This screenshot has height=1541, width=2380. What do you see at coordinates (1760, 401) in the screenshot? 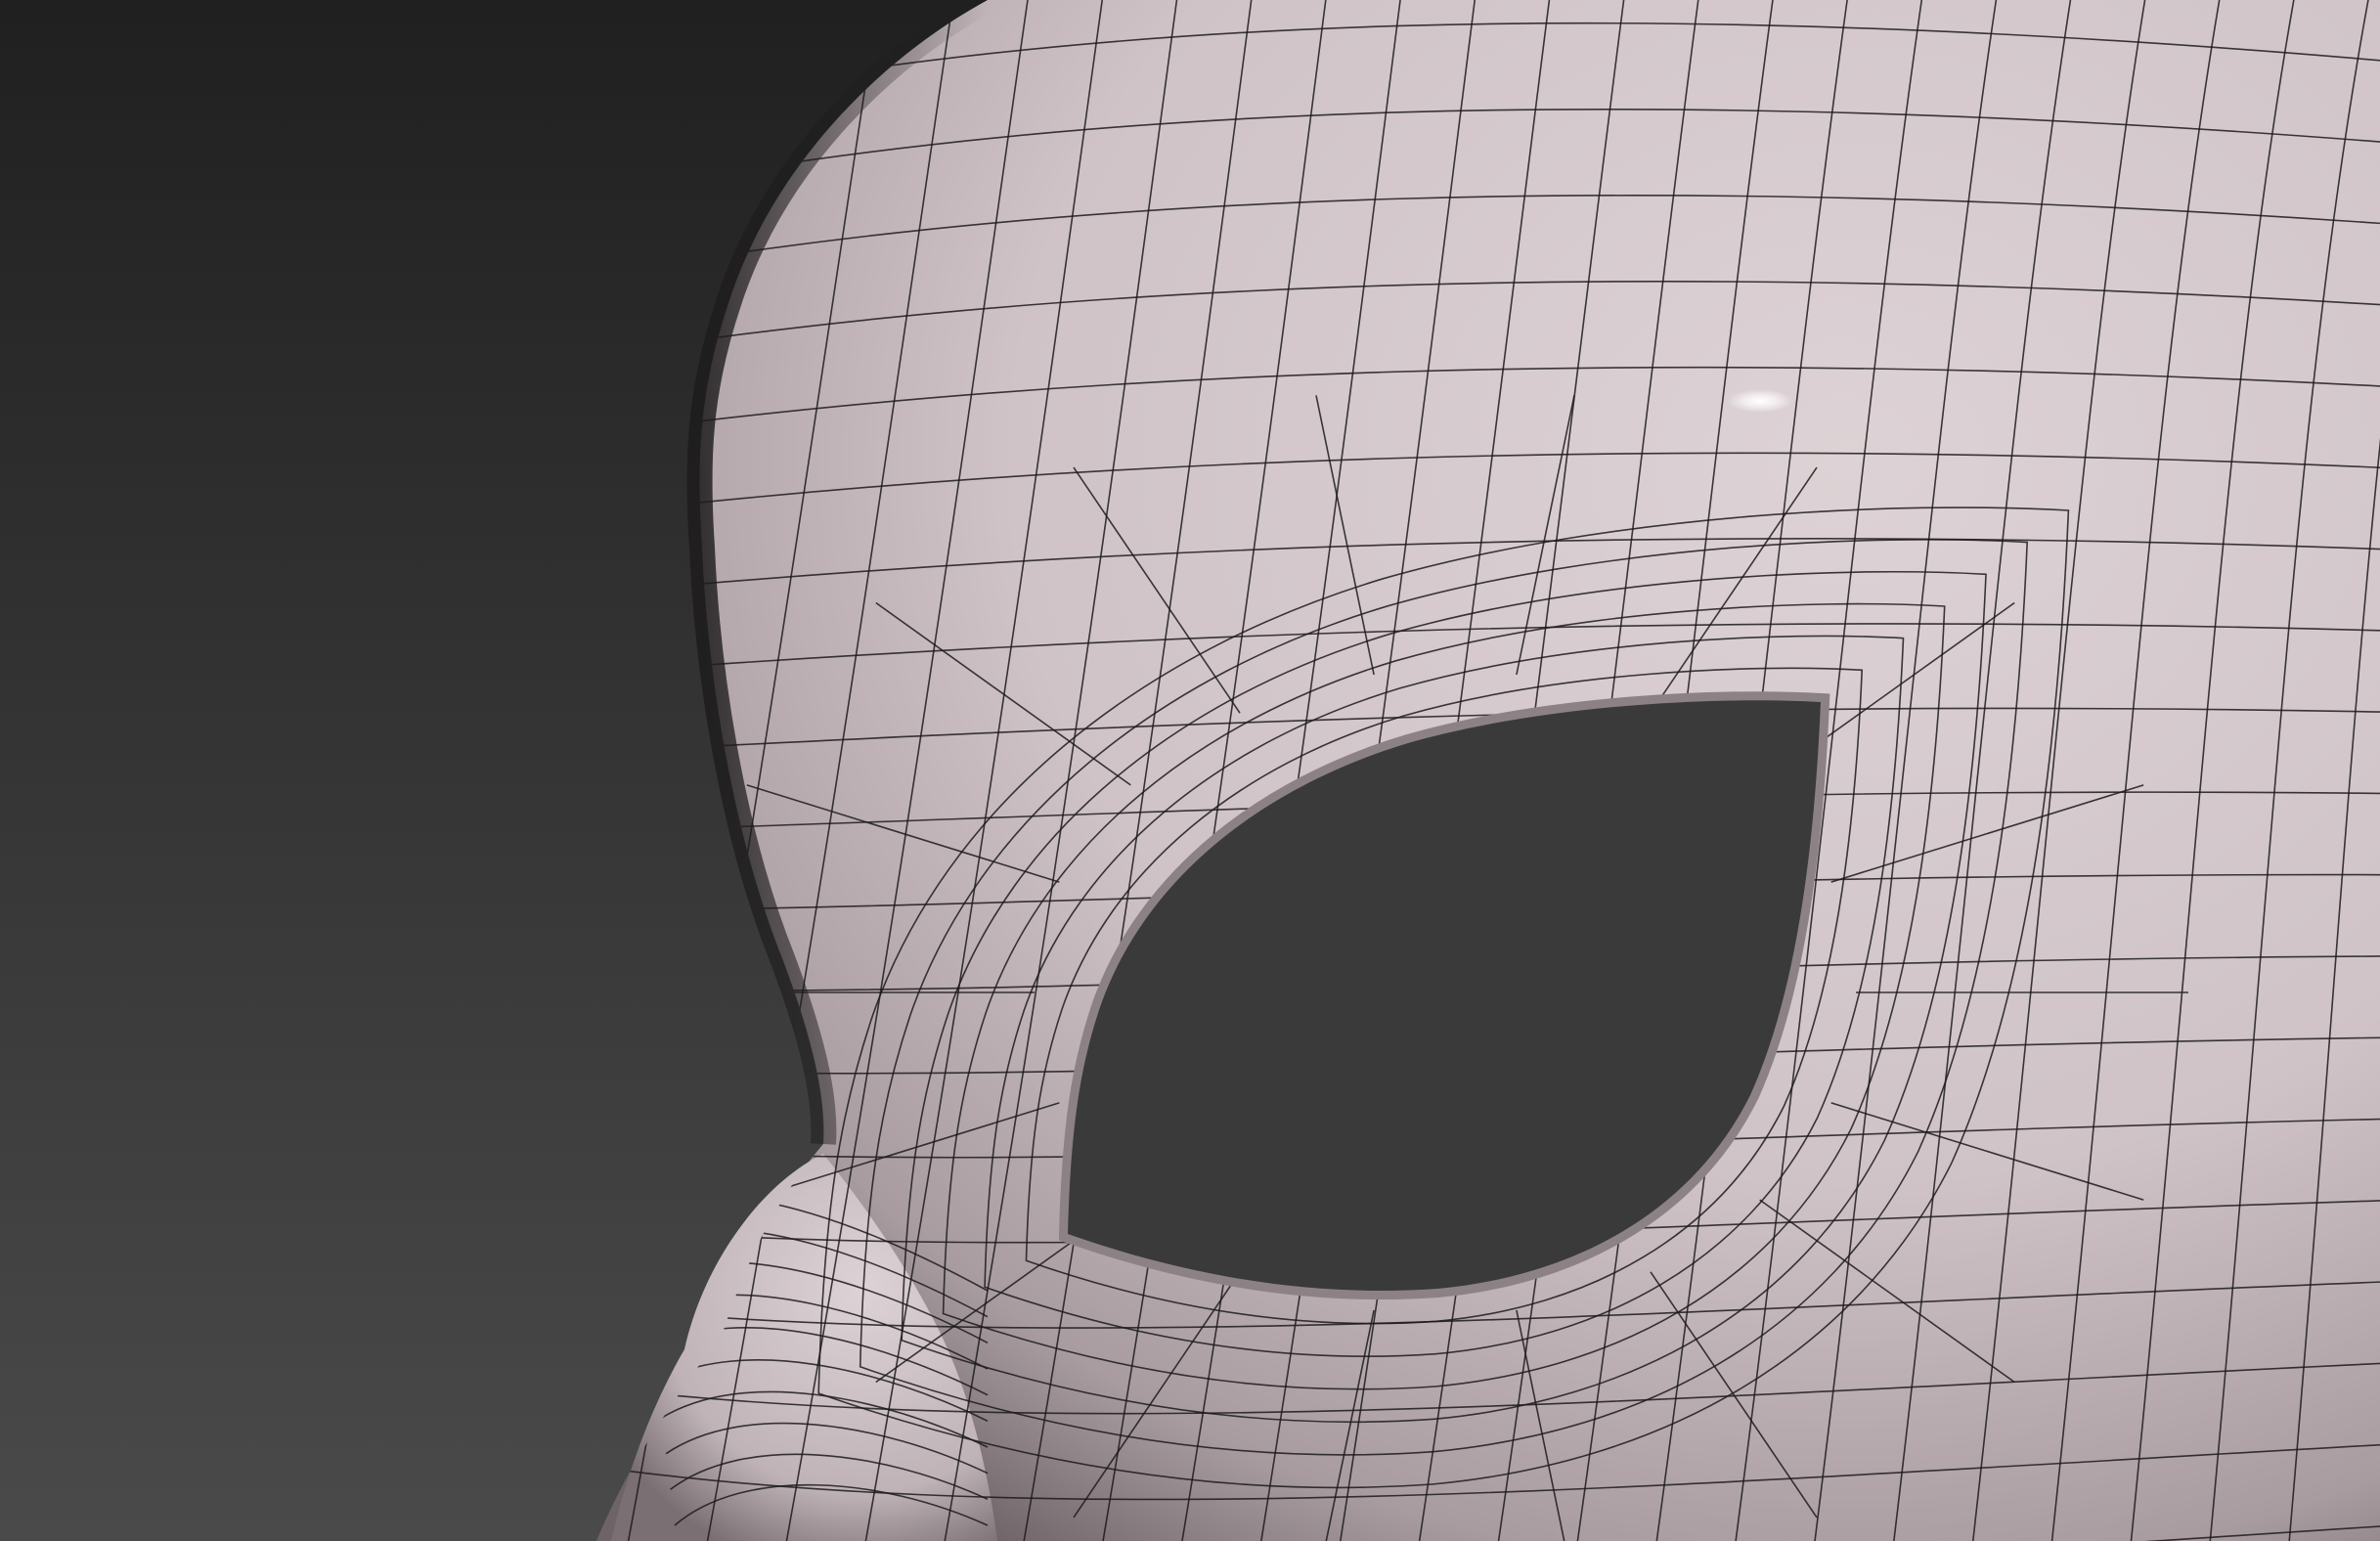
I see `specular-highlight` at bounding box center [1760, 401].